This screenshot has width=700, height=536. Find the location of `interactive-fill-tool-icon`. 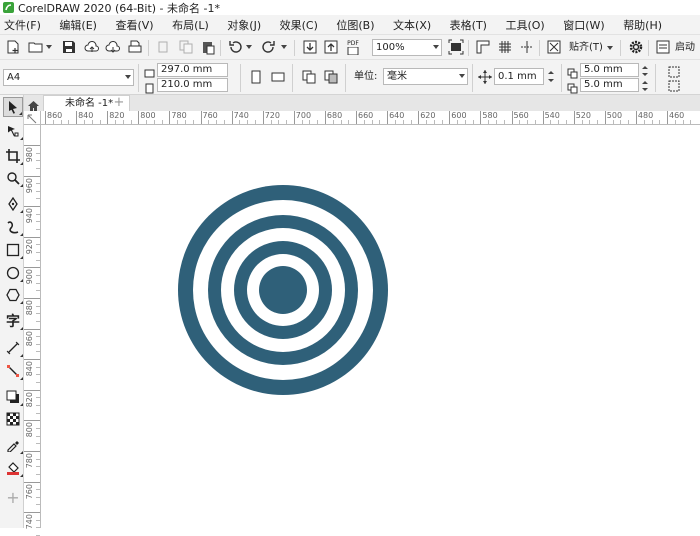

interactive-fill-tool-icon is located at coordinates (13, 468).